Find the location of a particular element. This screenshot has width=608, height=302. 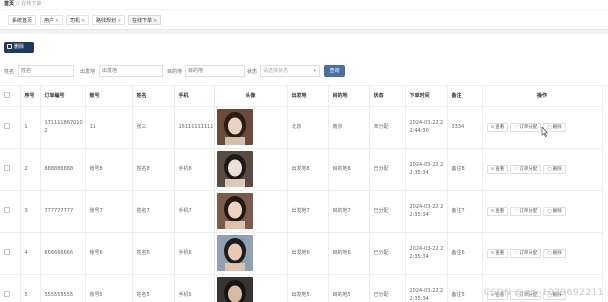

col-to: 目的地 is located at coordinates (349, 96).